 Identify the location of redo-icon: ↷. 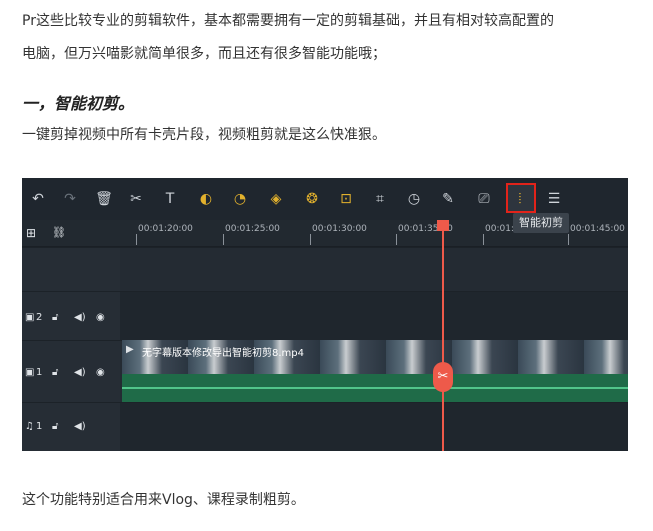
(70, 199).